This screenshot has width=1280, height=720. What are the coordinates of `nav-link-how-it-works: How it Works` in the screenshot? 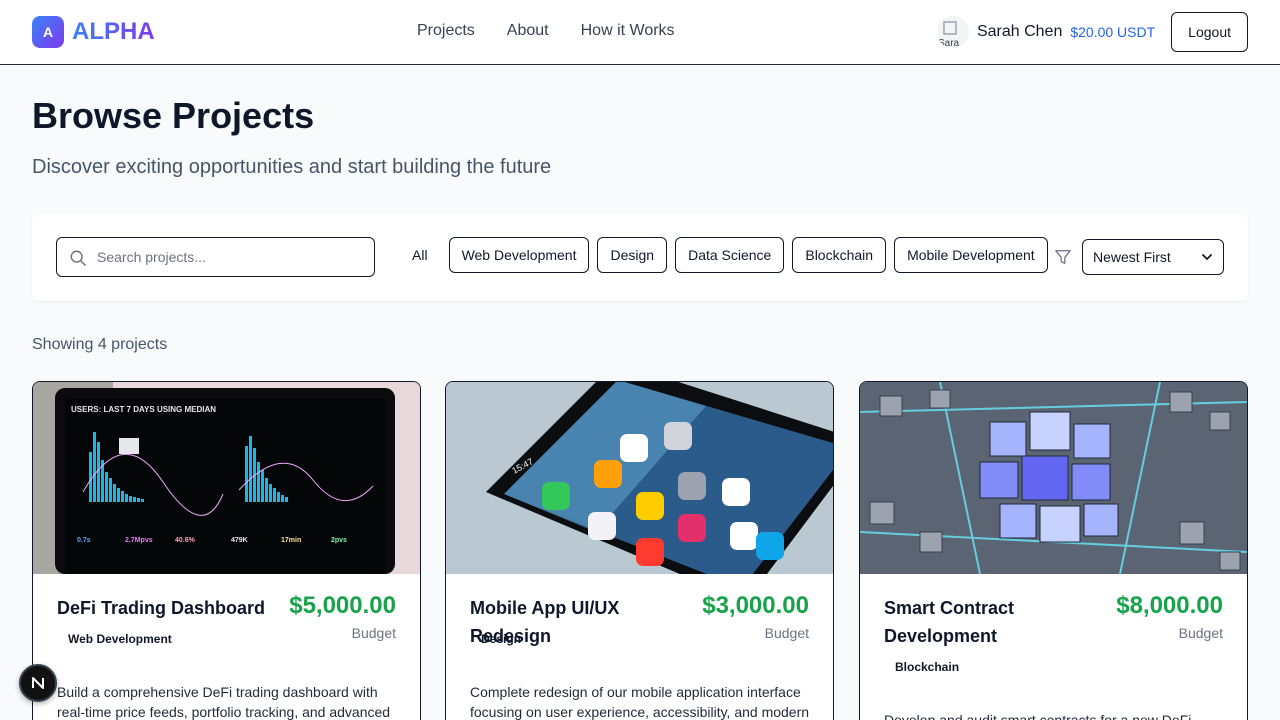 It's located at (628, 31).